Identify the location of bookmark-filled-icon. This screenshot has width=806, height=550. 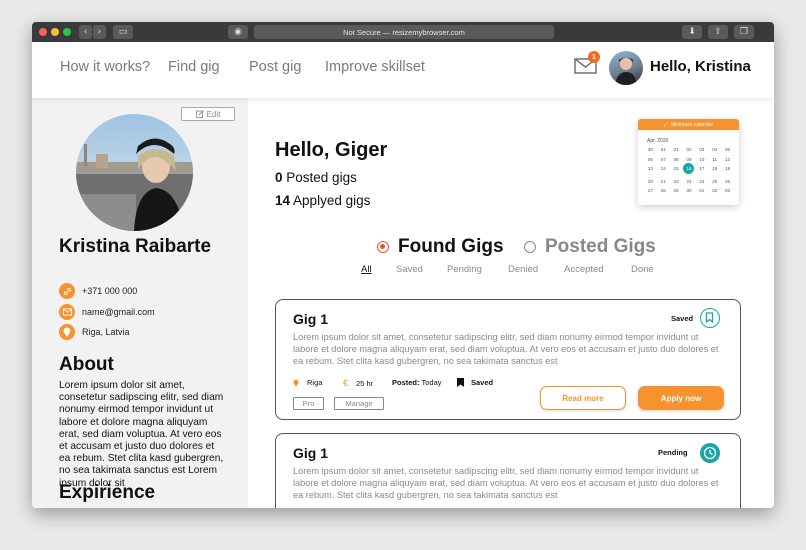
(460, 382).